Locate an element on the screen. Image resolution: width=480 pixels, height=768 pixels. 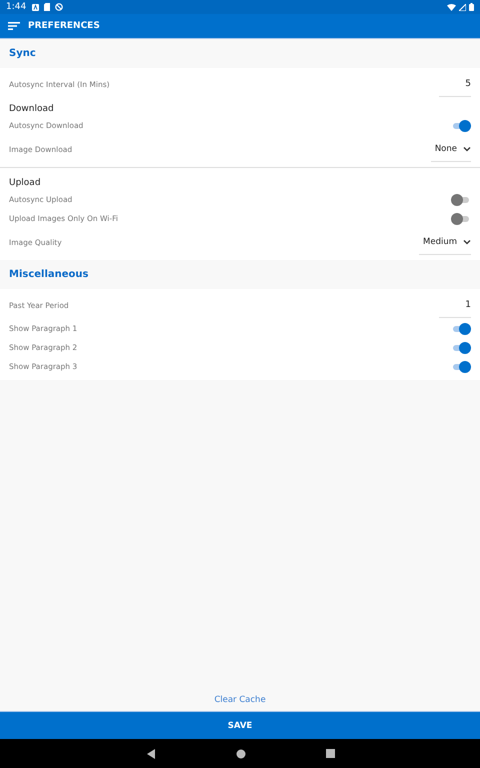
save-button: SAVE is located at coordinates (240, 725).